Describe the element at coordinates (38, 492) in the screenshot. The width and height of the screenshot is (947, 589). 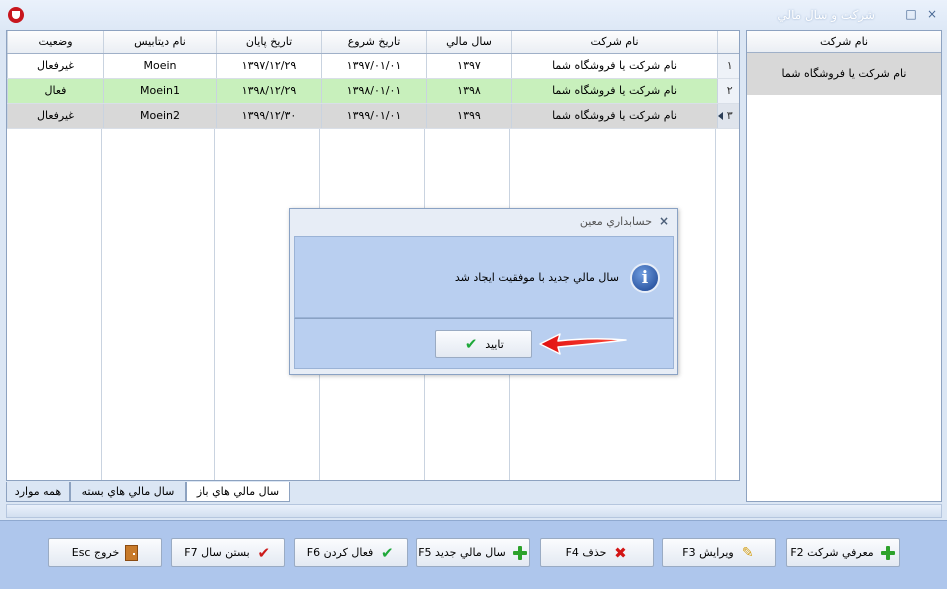
I see `tab-all: همه موارد` at that location.